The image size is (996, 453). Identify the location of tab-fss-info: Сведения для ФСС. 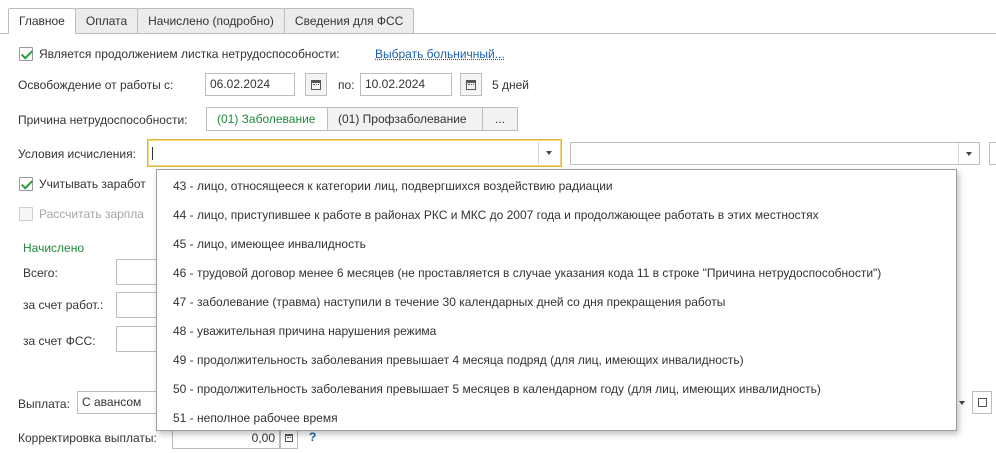
(349, 20).